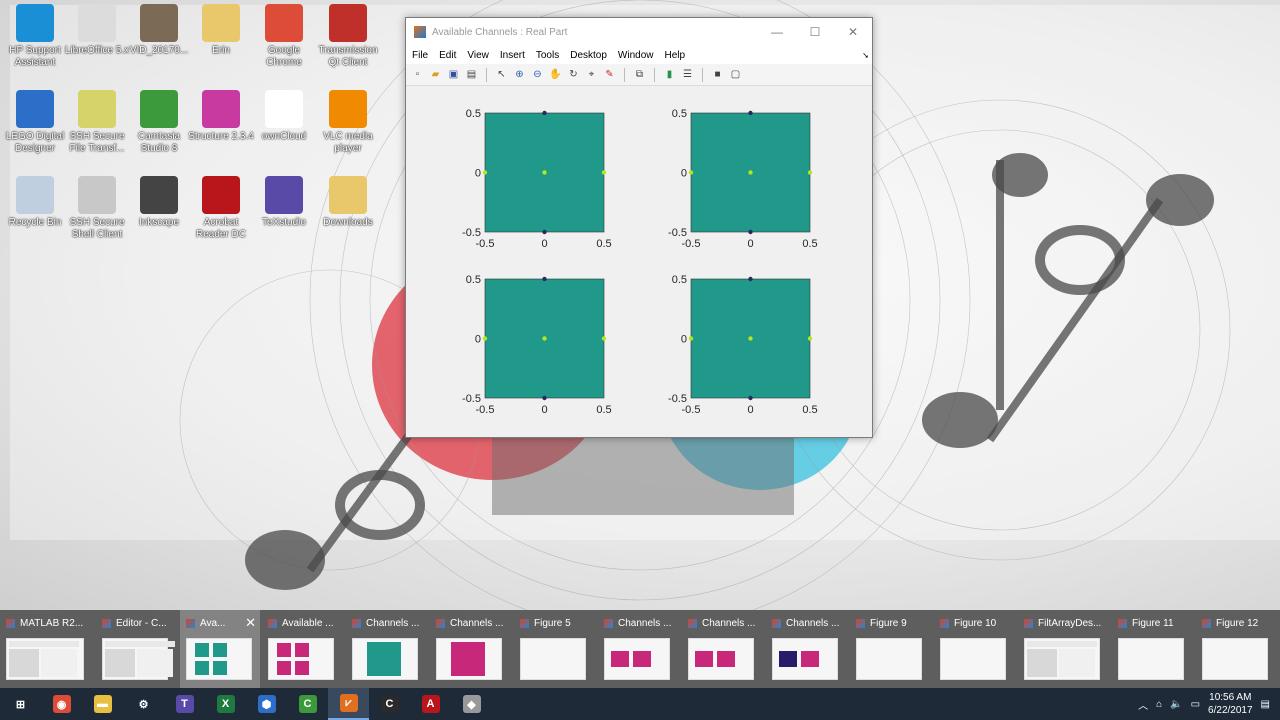  I want to click on desktop-icon: ownCloud, so click(284, 116).